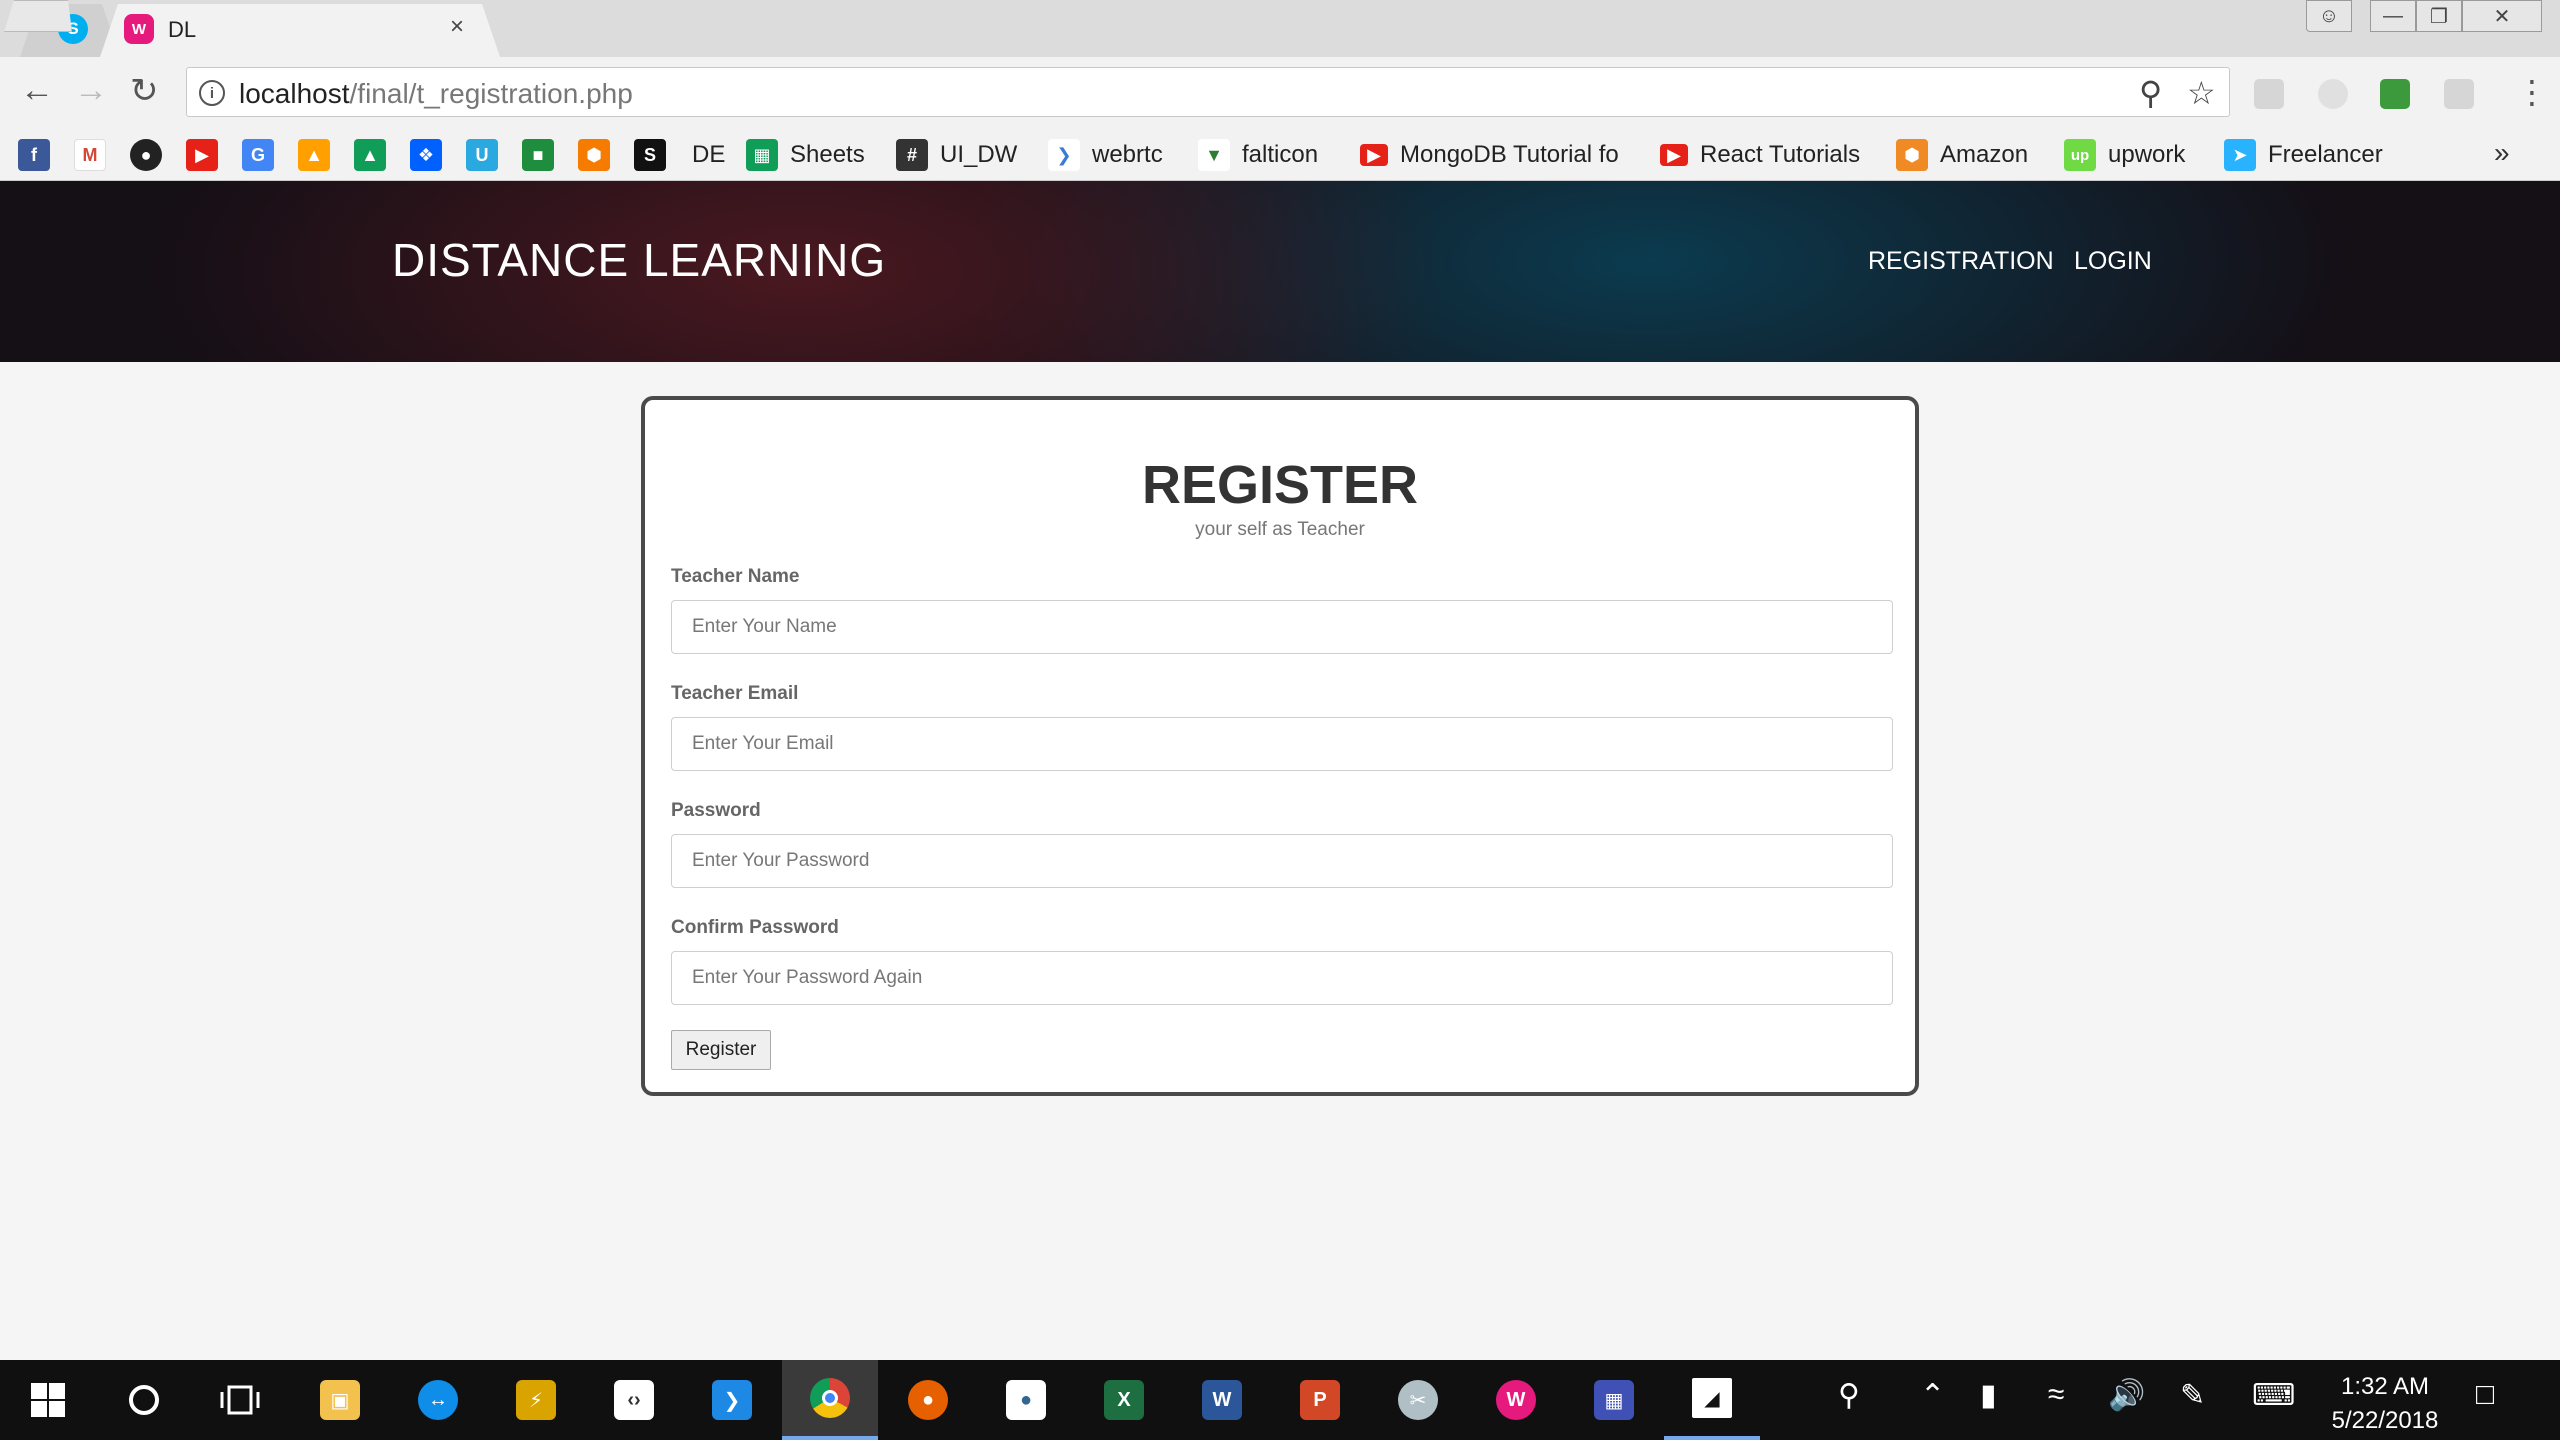  I want to click on reload-icon: ↻, so click(144, 91).